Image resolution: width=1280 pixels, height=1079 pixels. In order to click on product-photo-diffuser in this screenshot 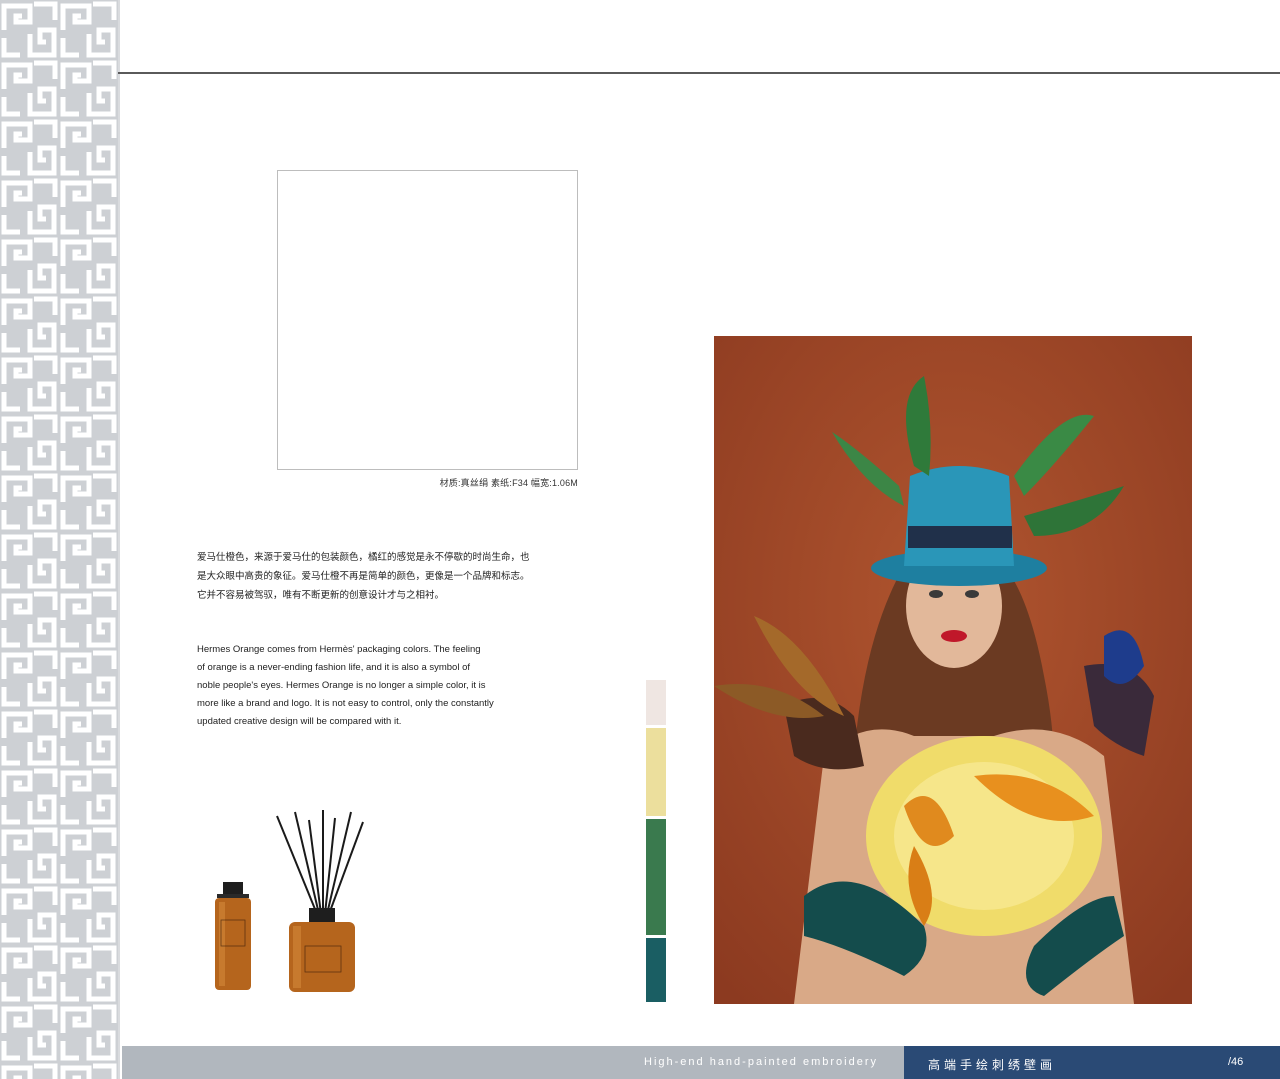, I will do `click(295, 902)`.